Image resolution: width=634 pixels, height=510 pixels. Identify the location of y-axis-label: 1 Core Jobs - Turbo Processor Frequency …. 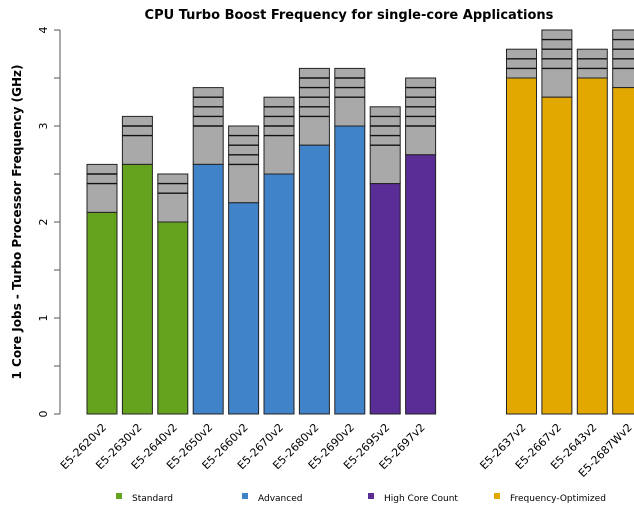
(17, 221).